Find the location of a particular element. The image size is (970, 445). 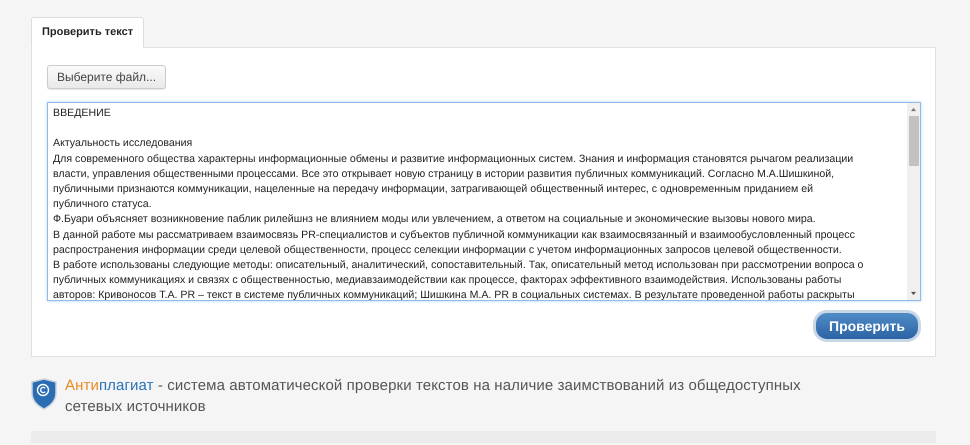

text-line: В данной работе мы рассматриваем взаимосвязь PR-специалистов и субъектов публичной коммуникации как взаимосвязанный и взаимообусловленный процесс is located at coordinates (454, 235).